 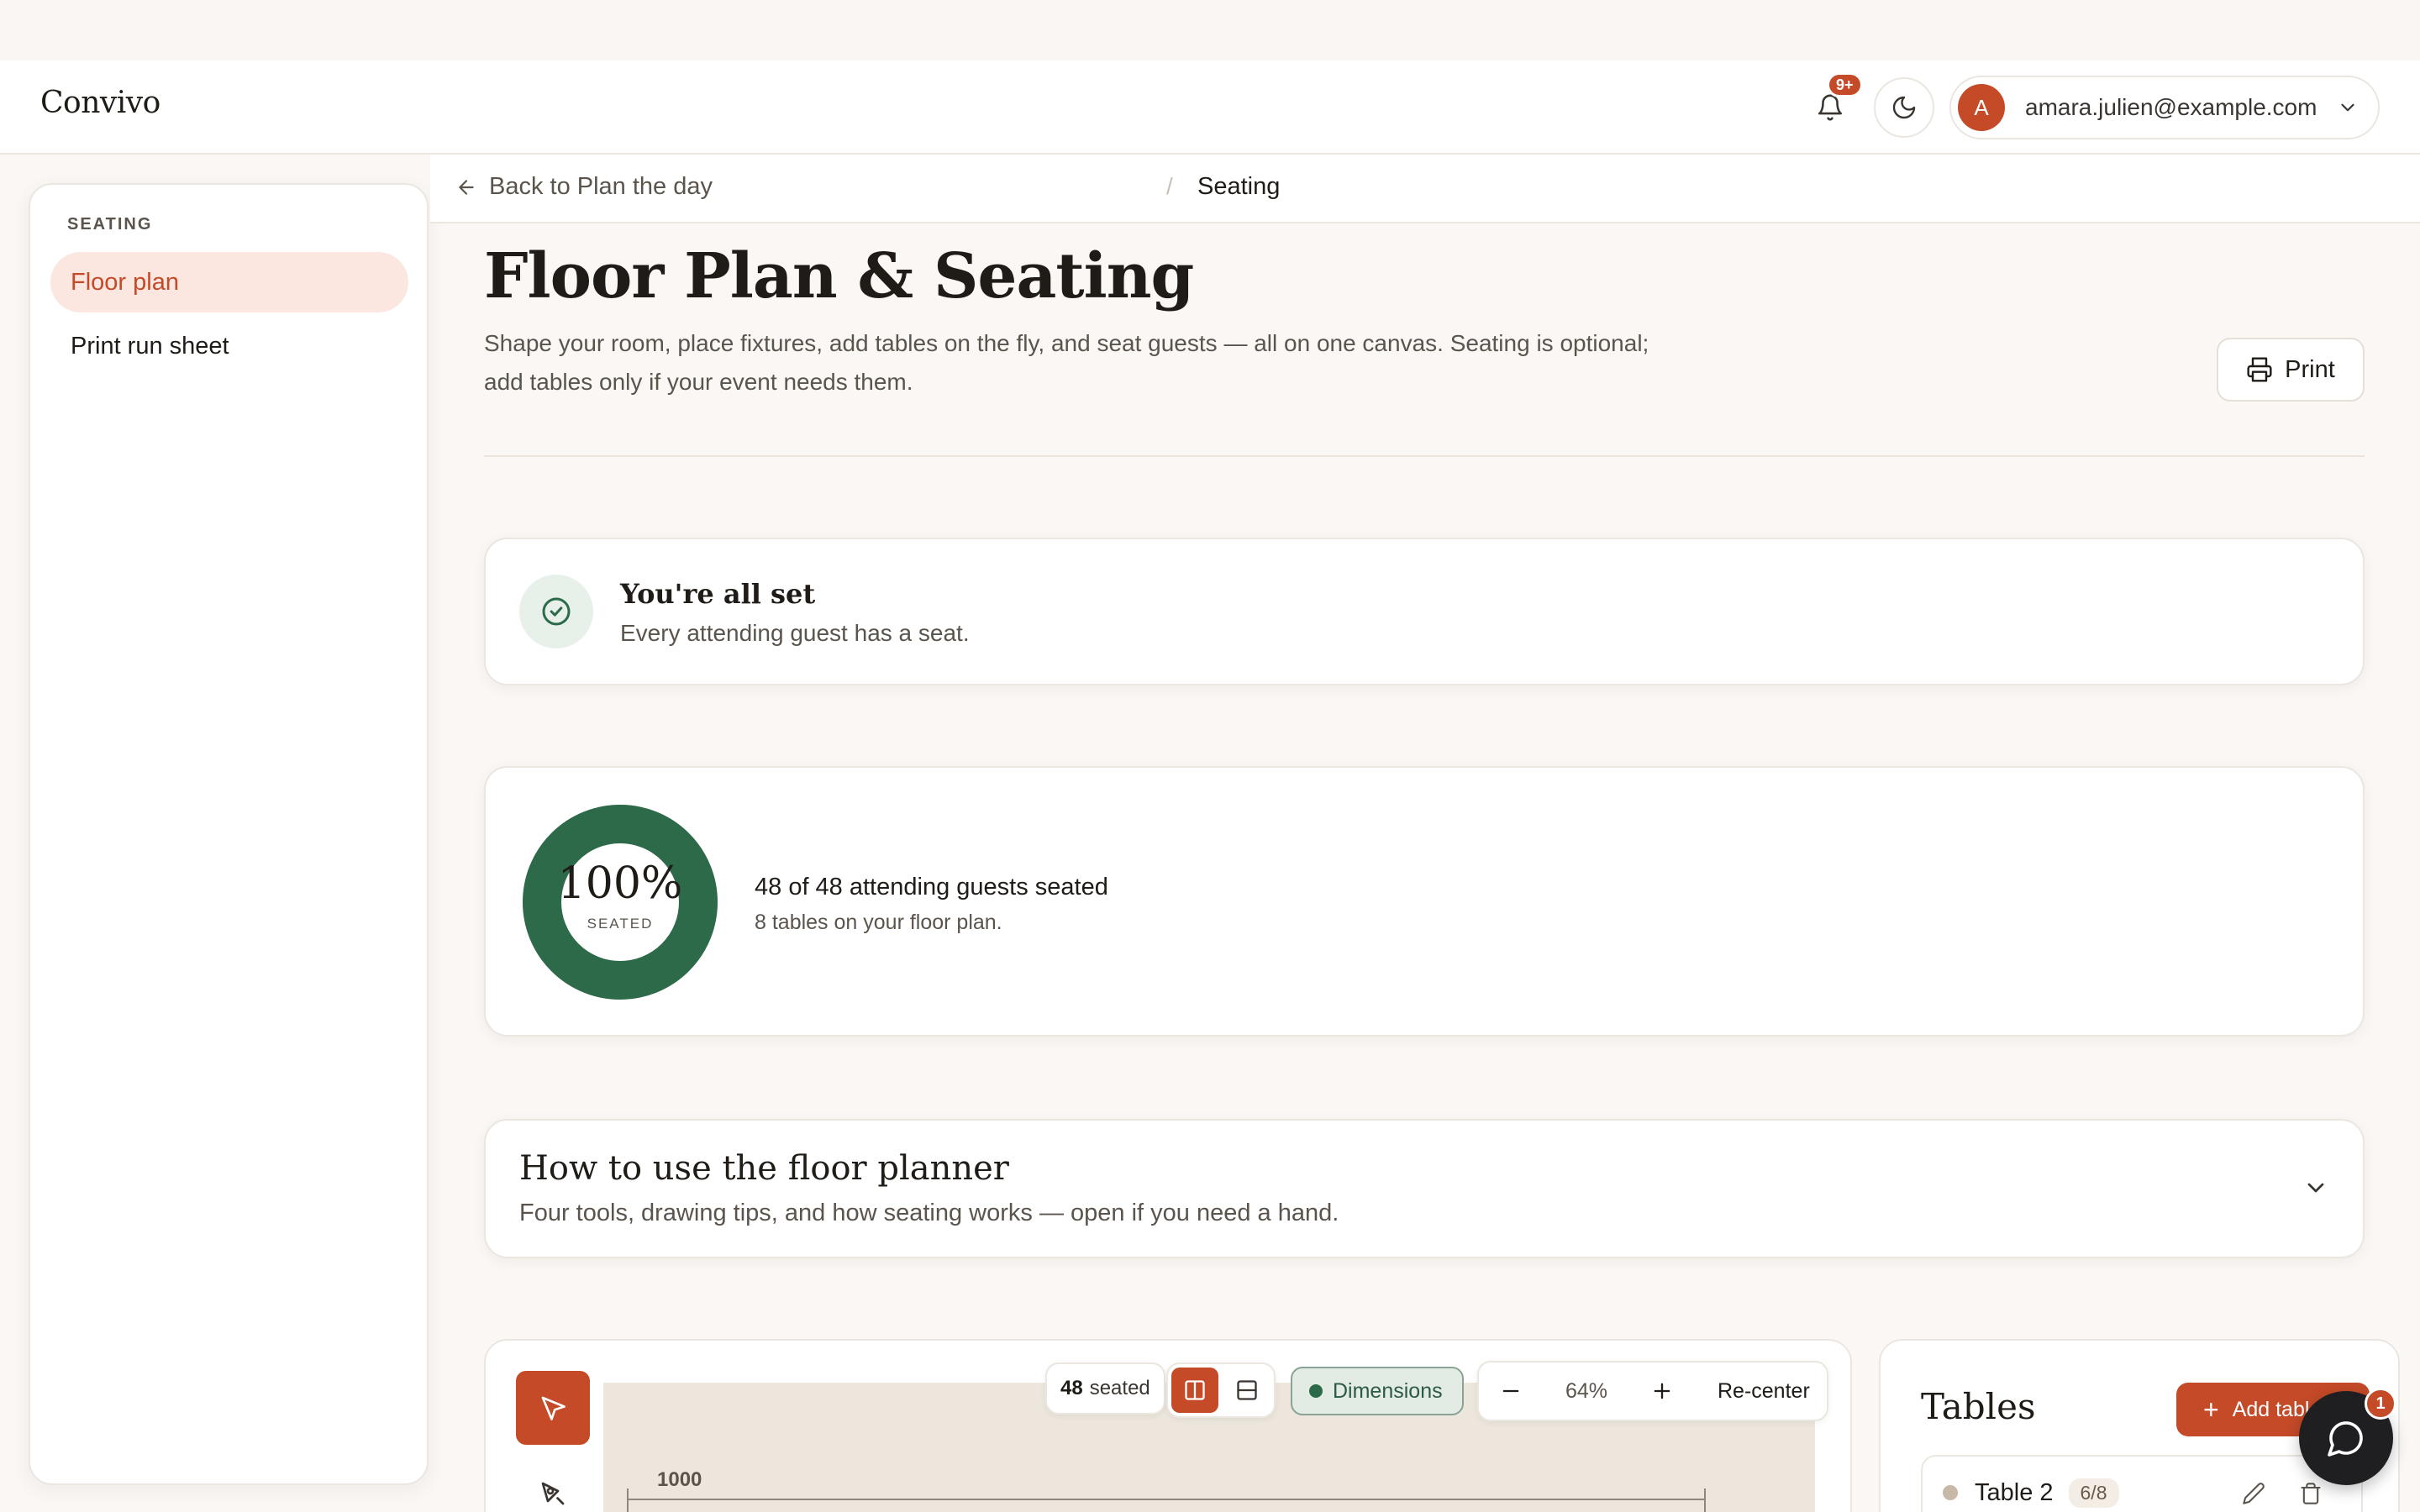 What do you see at coordinates (839, 276) in the screenshot?
I see `page-title: Floor Plan & Seating` at bounding box center [839, 276].